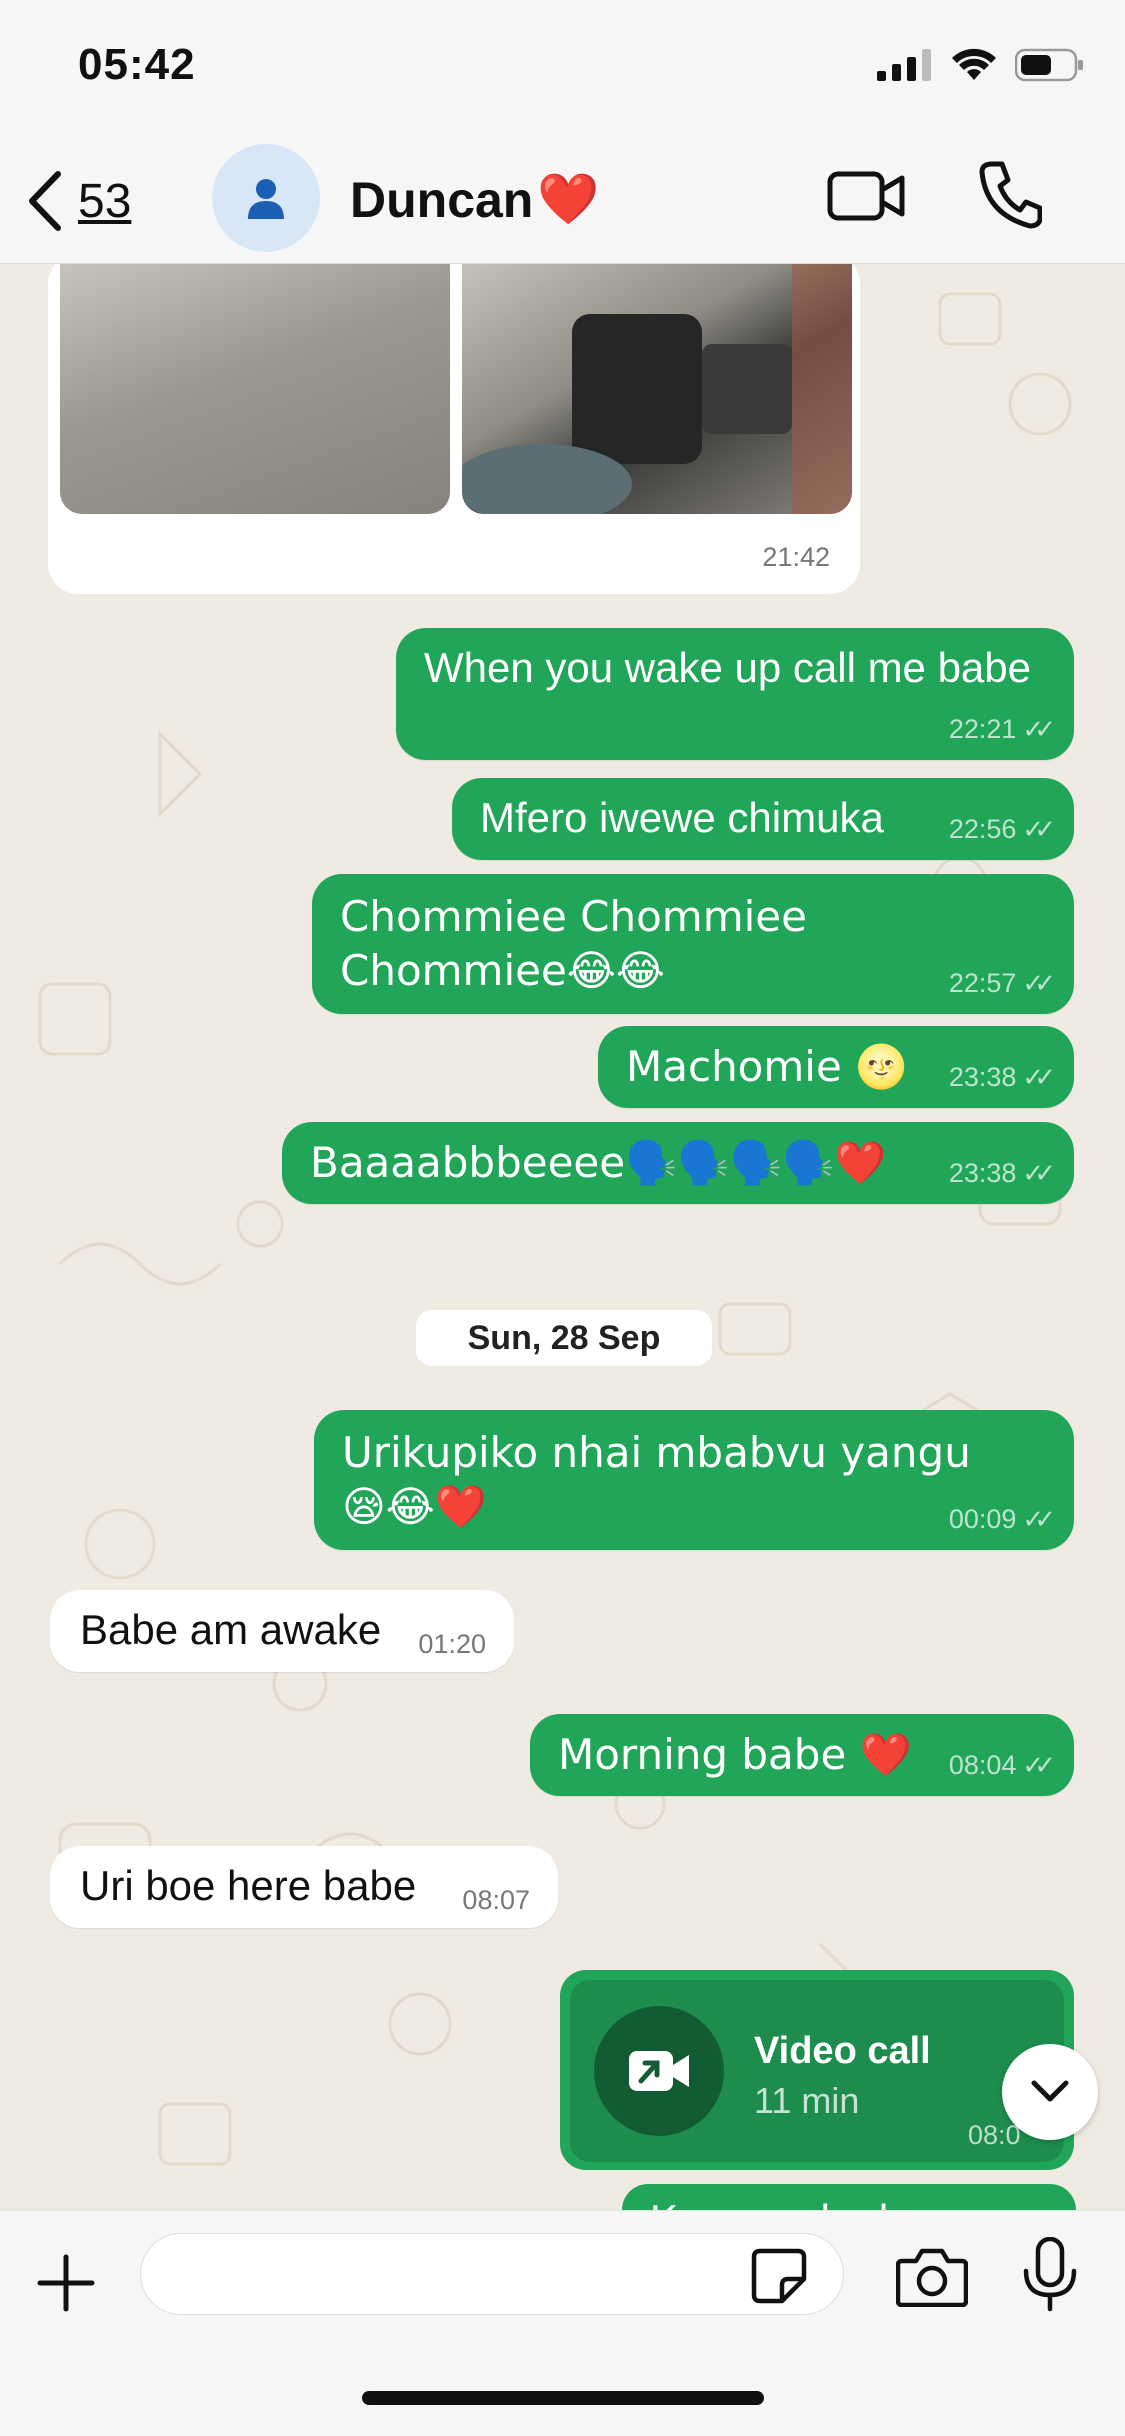  I want to click on sticker-button, so click(779, 2278).